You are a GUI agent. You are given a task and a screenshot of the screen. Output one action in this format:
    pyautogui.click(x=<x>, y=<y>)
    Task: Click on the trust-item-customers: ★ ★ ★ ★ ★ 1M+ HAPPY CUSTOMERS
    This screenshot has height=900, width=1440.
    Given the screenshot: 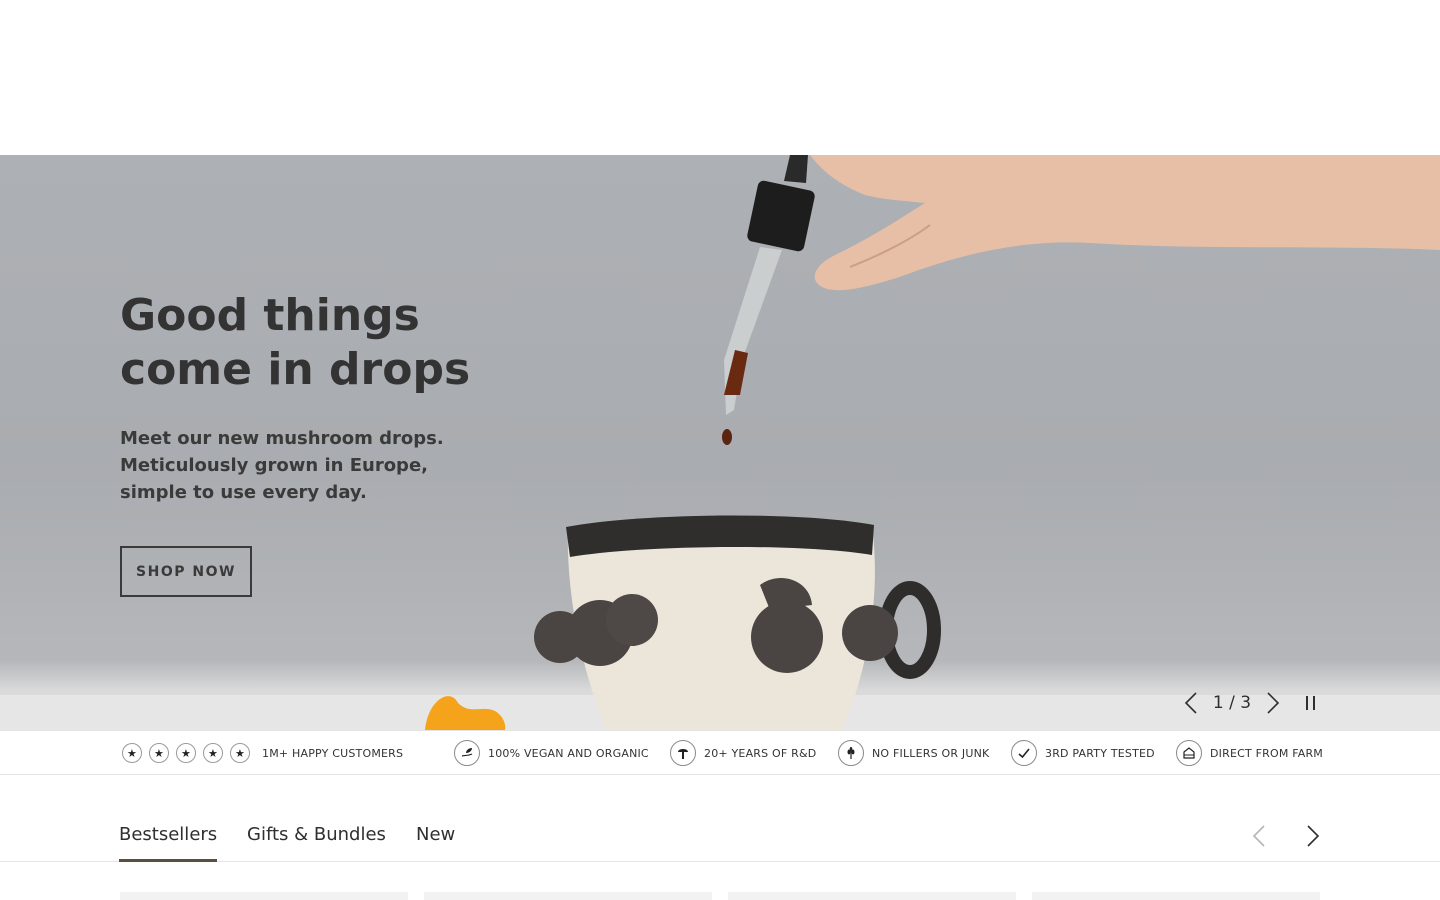 What is the action you would take?
    pyautogui.click(x=262, y=753)
    